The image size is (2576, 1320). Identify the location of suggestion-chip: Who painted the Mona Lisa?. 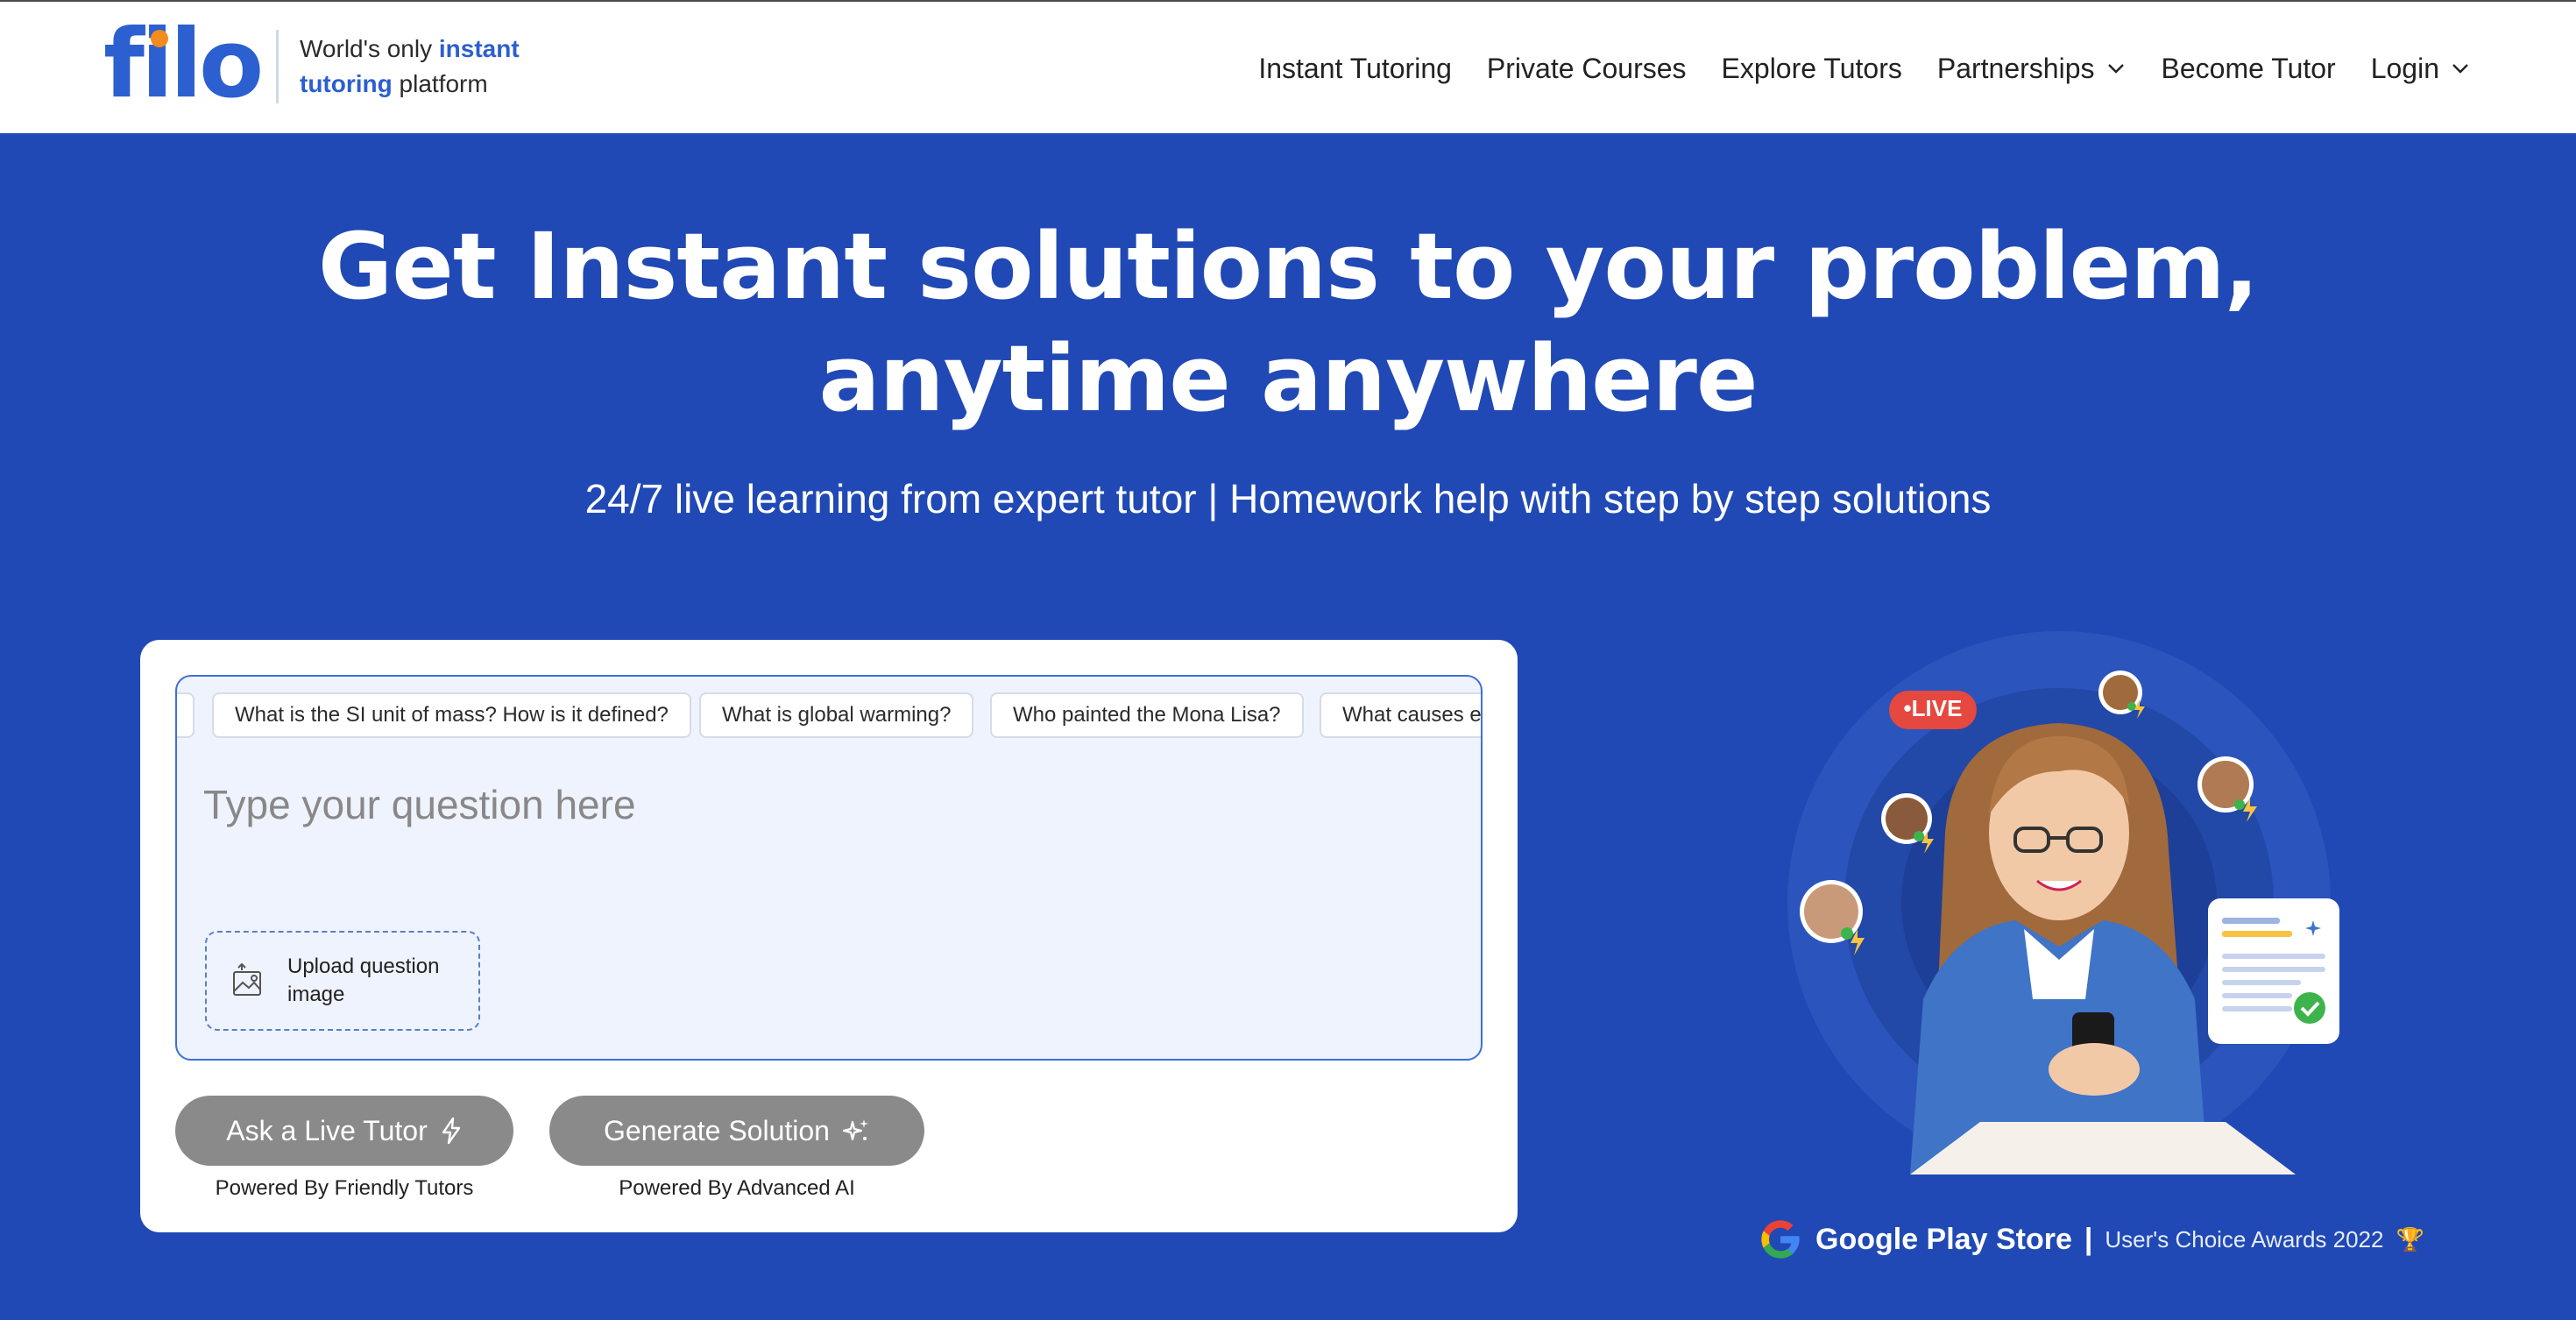
(1147, 715).